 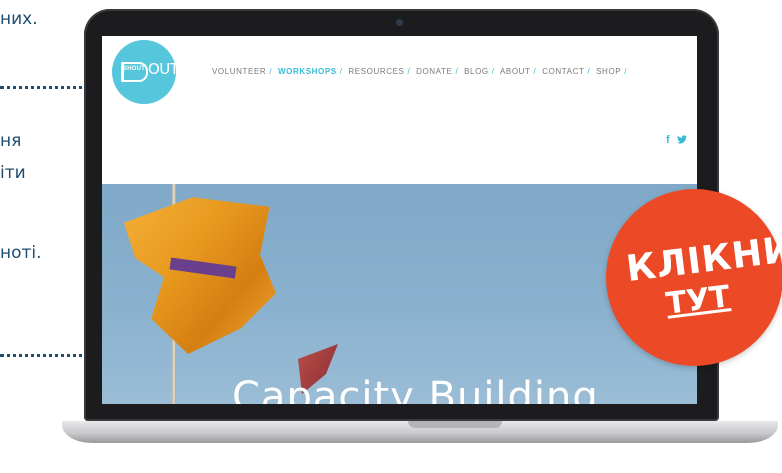 What do you see at coordinates (134, 69) in the screenshot?
I see `logo-shout-text: SHOUT` at bounding box center [134, 69].